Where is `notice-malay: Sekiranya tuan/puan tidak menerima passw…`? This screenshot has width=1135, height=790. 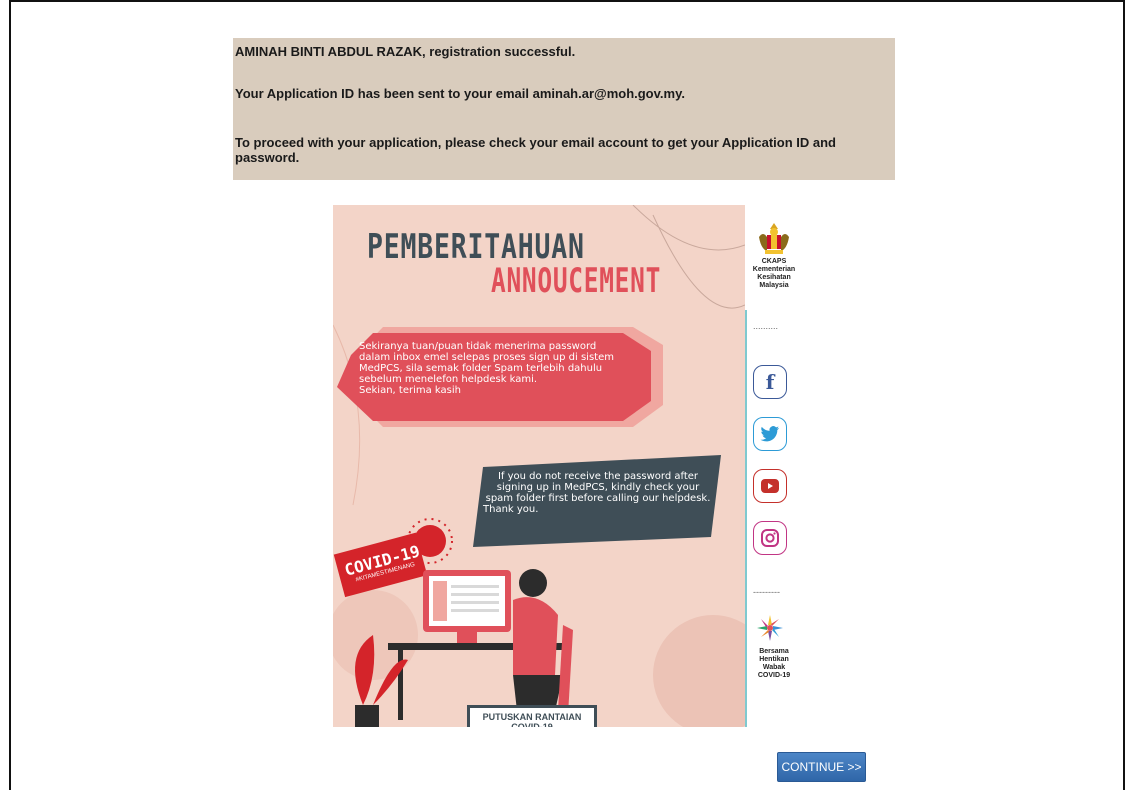 notice-malay: Sekiranya tuan/puan tidak menerima passw… is located at coordinates (486, 368).